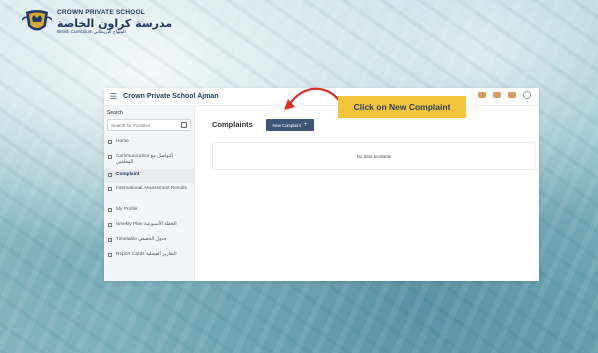  I want to click on top-icons, so click(504, 95).